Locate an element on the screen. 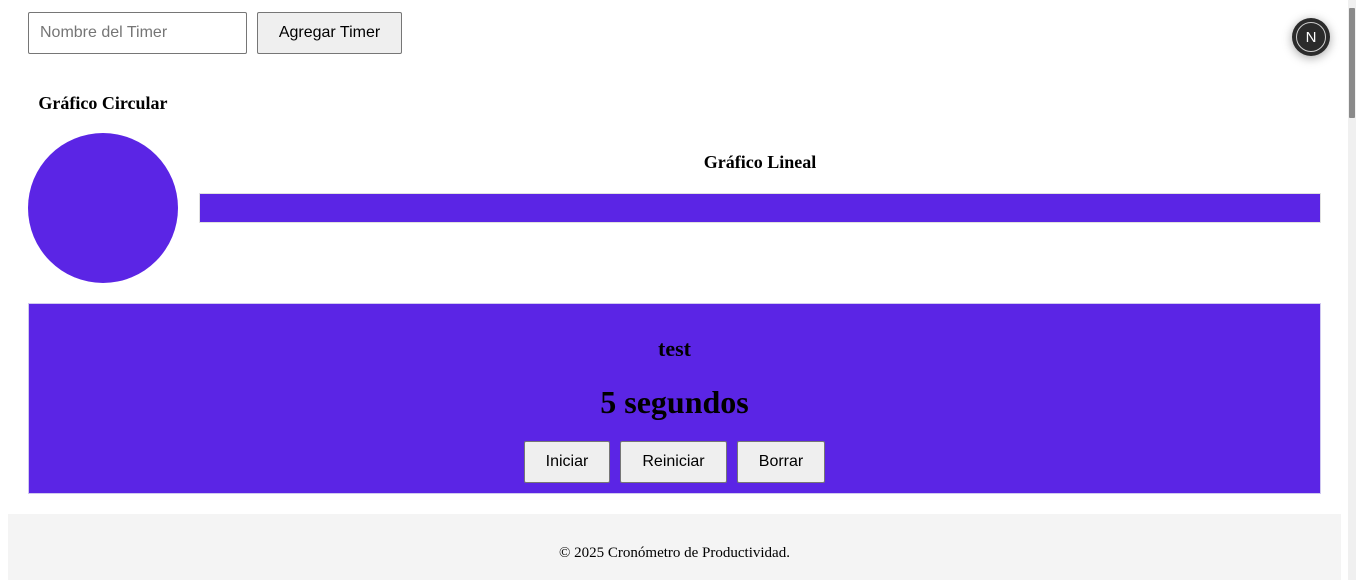 The width and height of the screenshot is (1356, 580). footer-copyright: © 2025 Cronómetro de Productividad. is located at coordinates (674, 553).